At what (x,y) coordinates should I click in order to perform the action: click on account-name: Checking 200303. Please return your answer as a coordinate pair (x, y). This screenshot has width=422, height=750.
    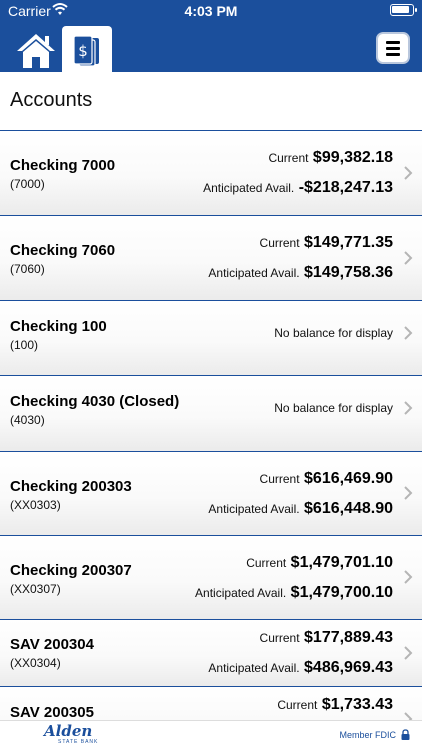
    Looking at the image, I should click on (71, 486).